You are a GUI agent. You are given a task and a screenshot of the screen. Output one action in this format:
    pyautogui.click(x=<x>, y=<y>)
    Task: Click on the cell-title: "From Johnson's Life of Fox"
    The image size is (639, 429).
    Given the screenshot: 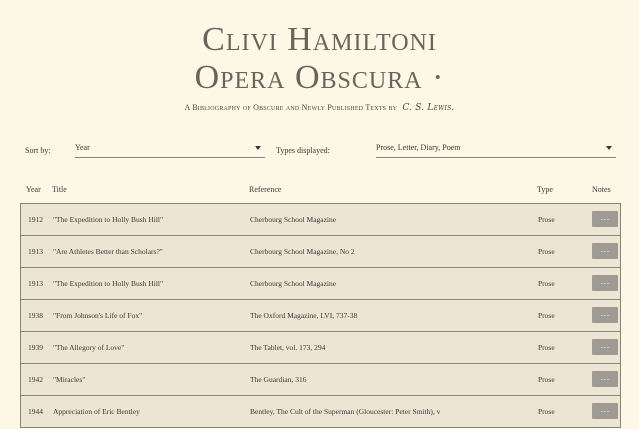 What is the action you would take?
    pyautogui.click(x=98, y=315)
    